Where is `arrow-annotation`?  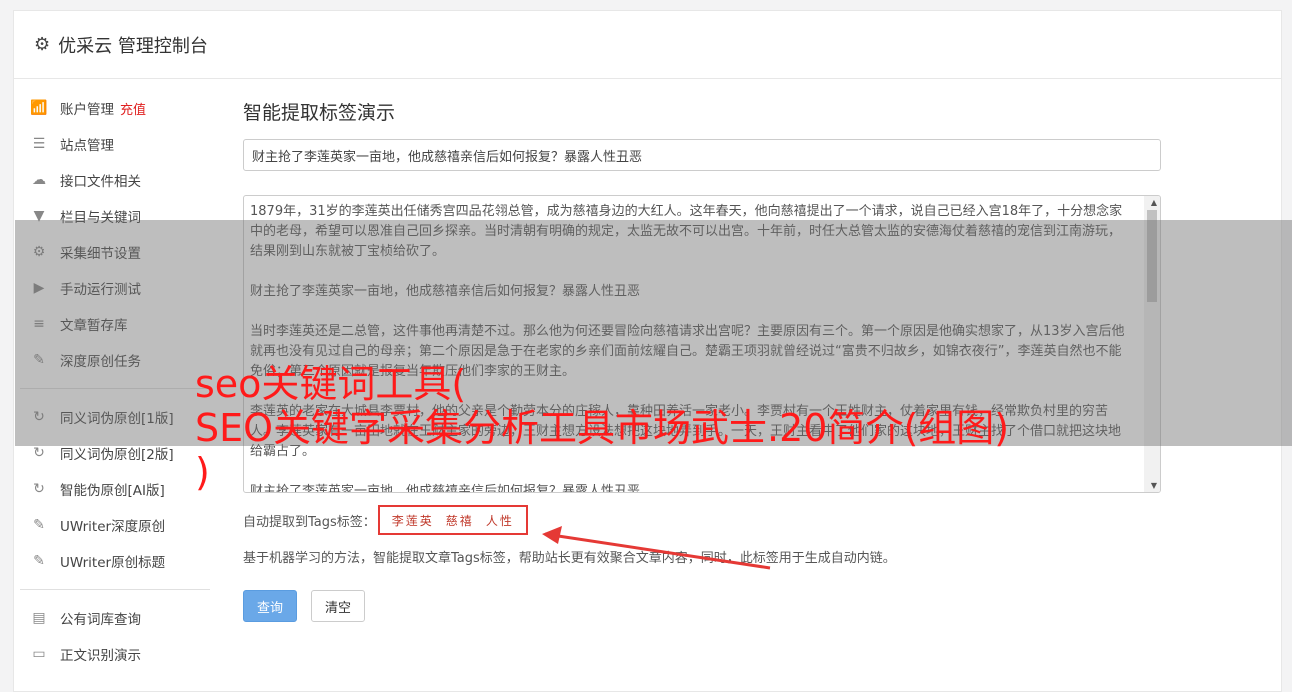
arrow-annotation is located at coordinates (656, 548).